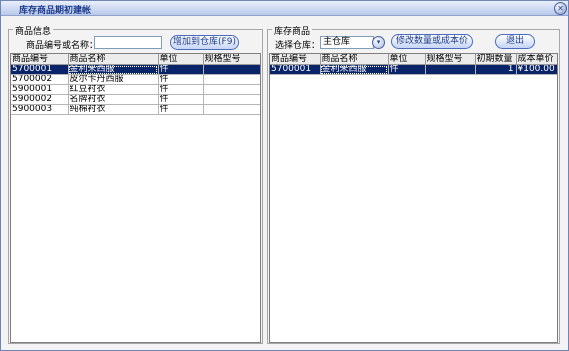  I want to click on table-row: 5700001 金利来西服件 1 ¥100.00, so click(413, 69).